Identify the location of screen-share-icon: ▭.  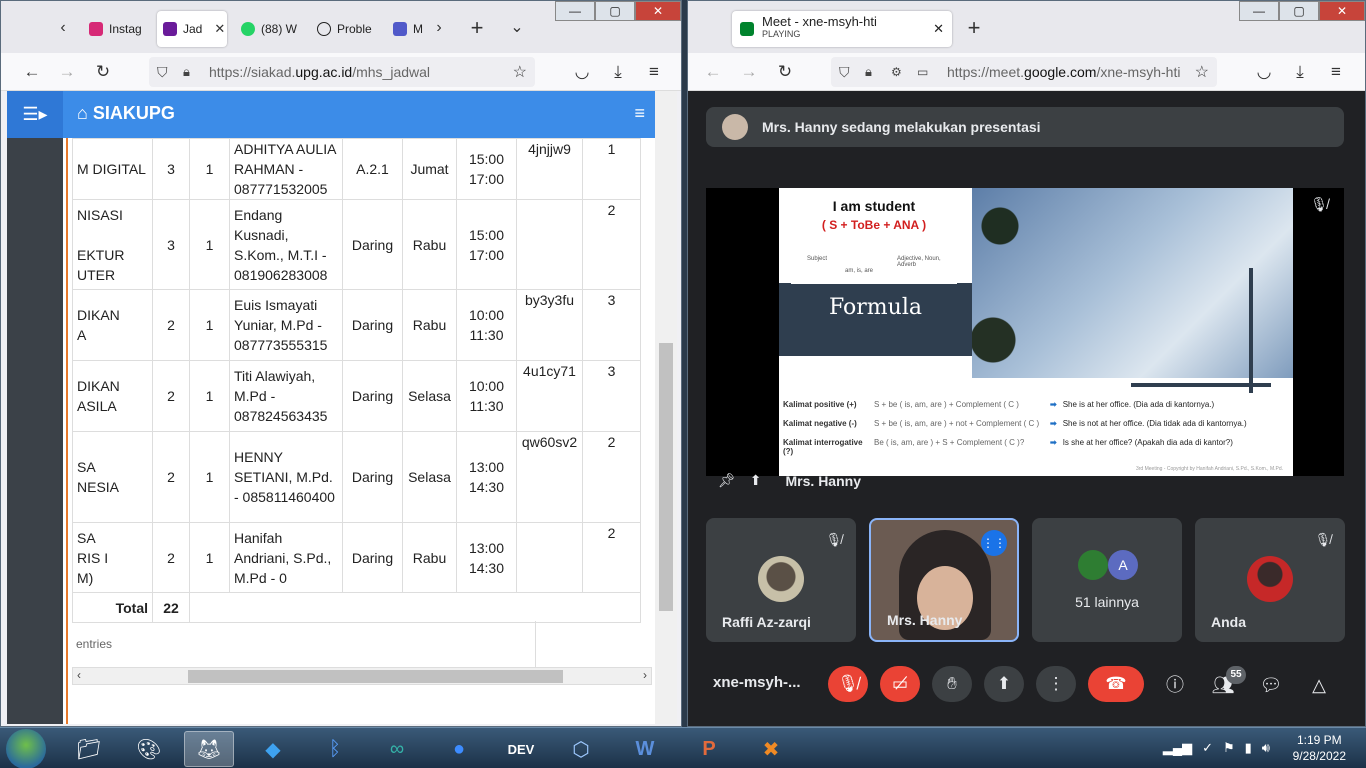
(922, 72).